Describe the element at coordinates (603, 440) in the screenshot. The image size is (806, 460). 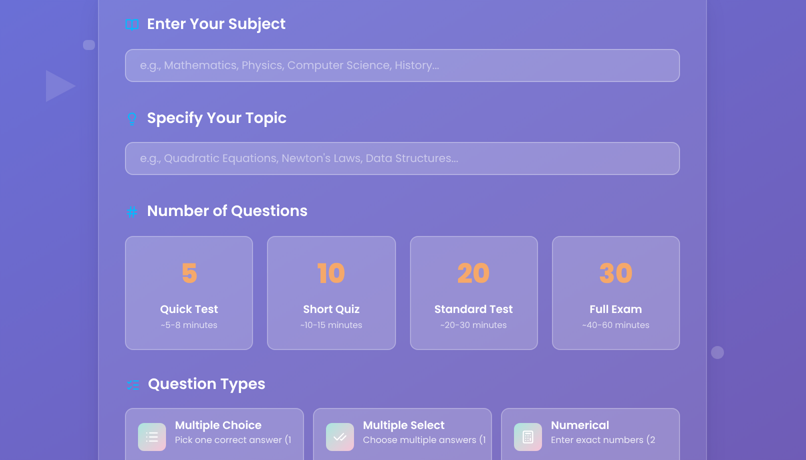
I see `type-description: Enter exact numbers (2` at that location.